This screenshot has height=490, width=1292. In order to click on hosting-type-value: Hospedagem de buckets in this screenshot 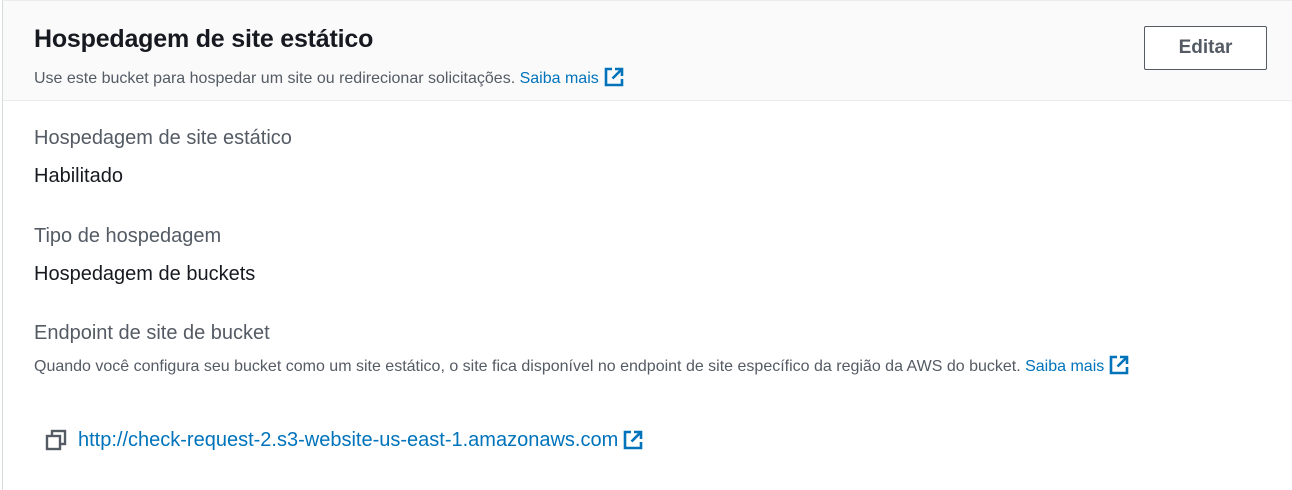, I will do `click(145, 274)`.